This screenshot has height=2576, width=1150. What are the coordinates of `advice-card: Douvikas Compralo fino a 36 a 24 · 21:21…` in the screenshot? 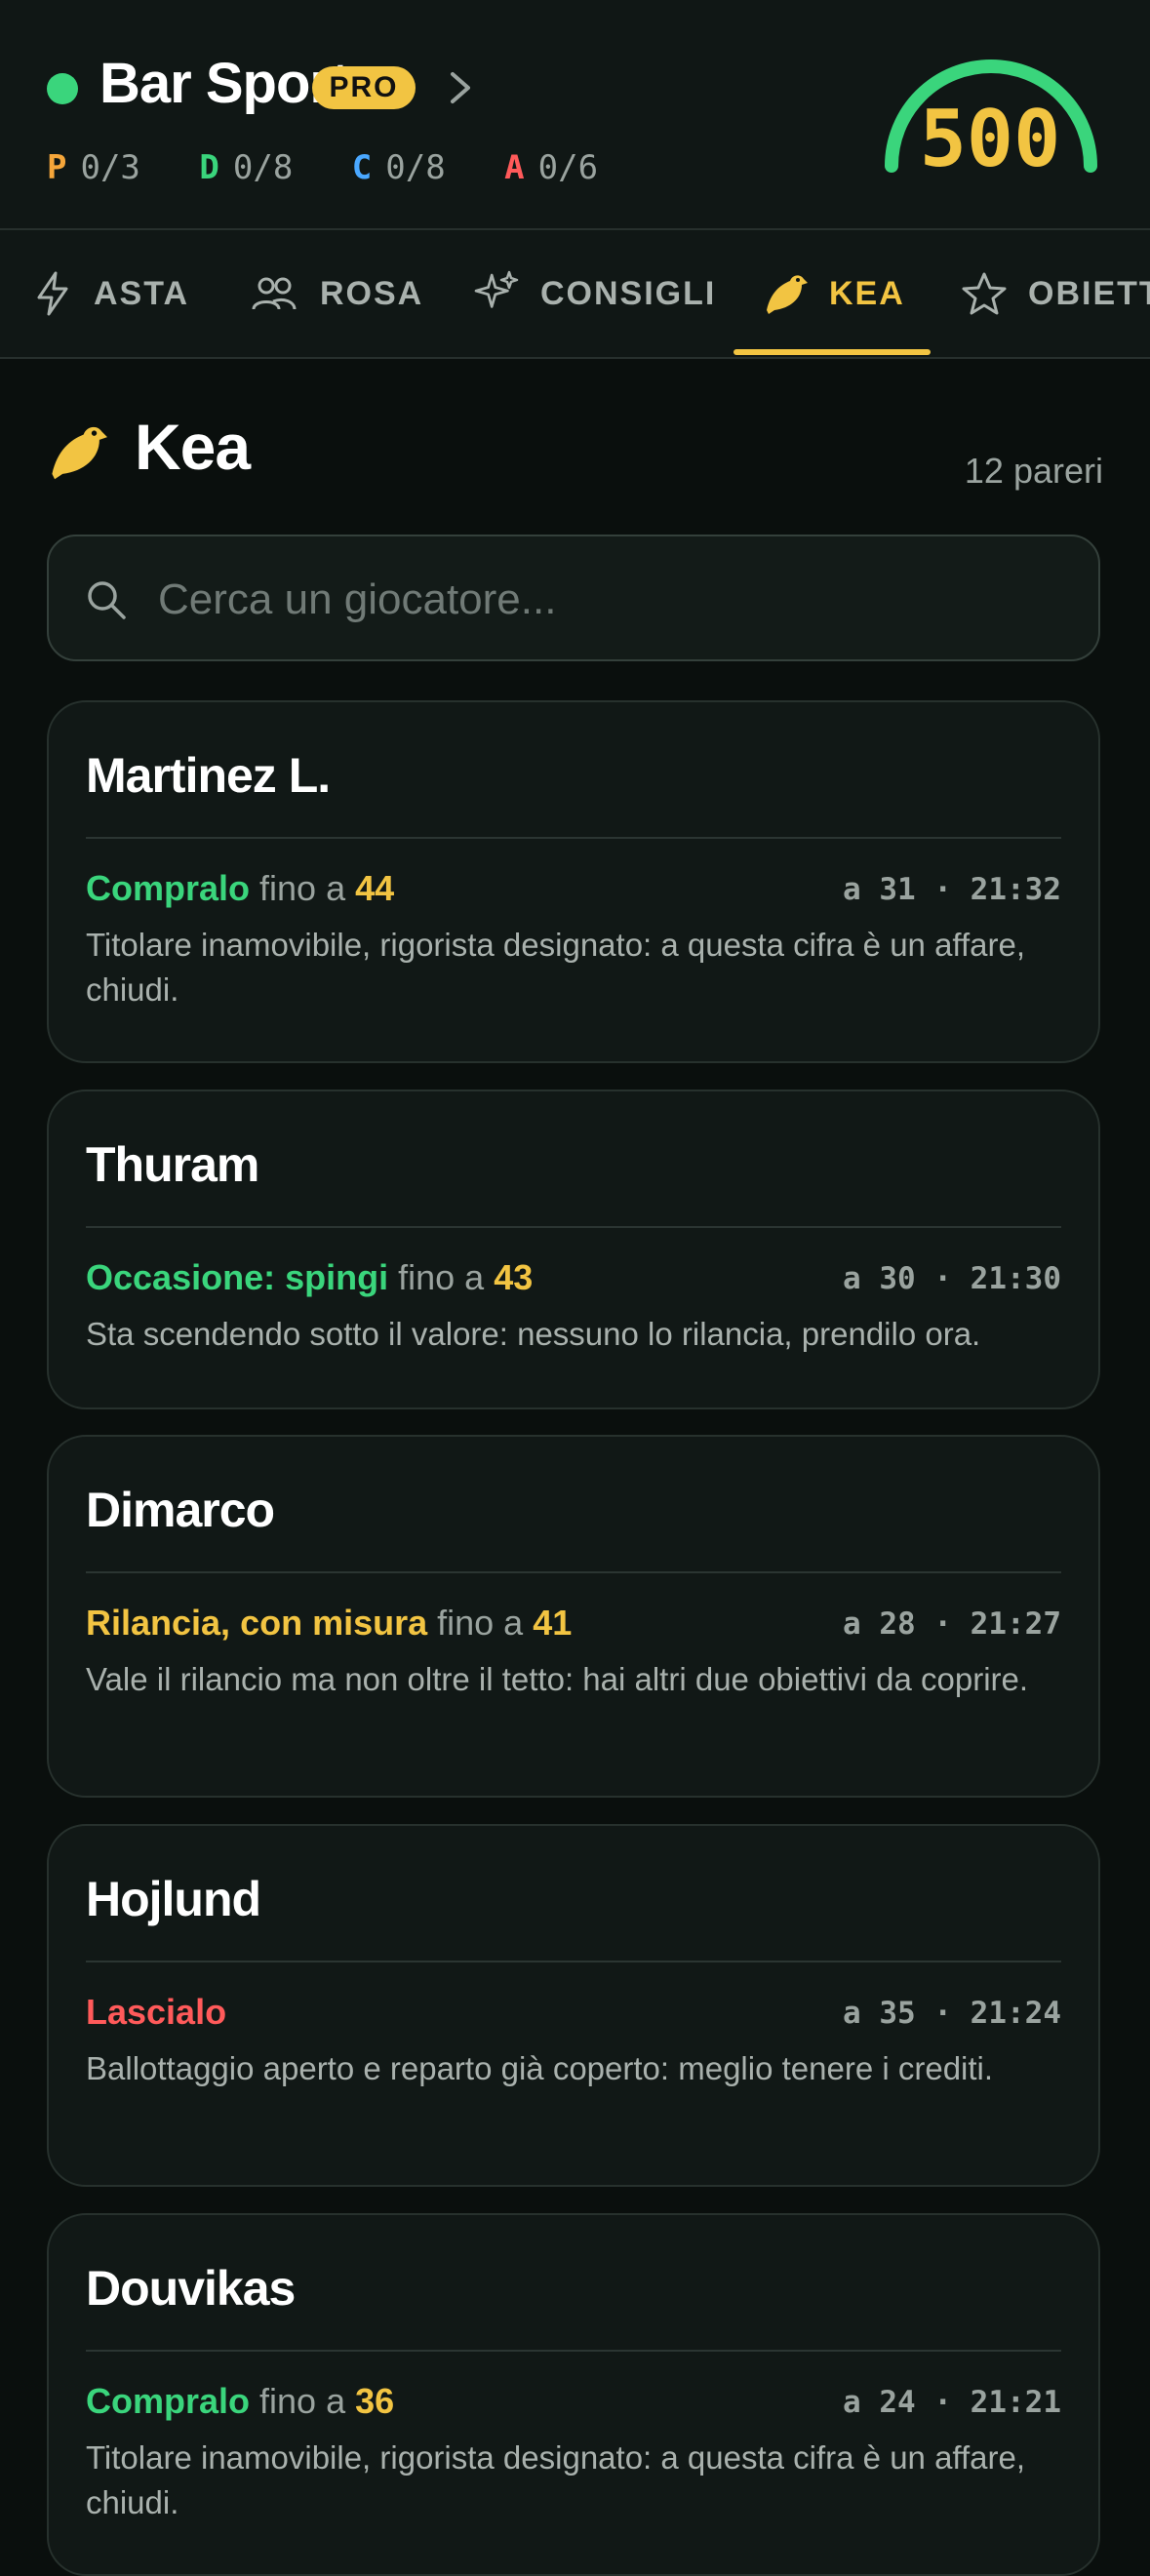 It's located at (573, 2394).